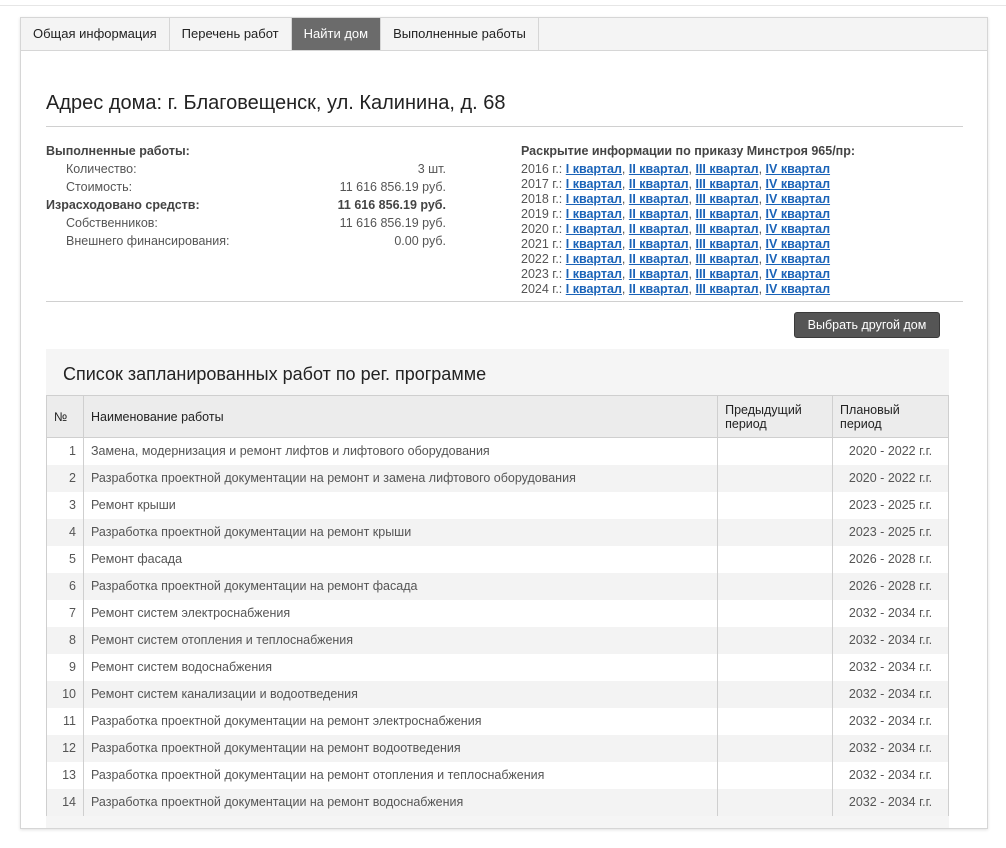 This screenshot has width=1006, height=848. I want to click on table-row: 3 Ремонт крыши 2023 - 2025 г.г., so click(497, 505).